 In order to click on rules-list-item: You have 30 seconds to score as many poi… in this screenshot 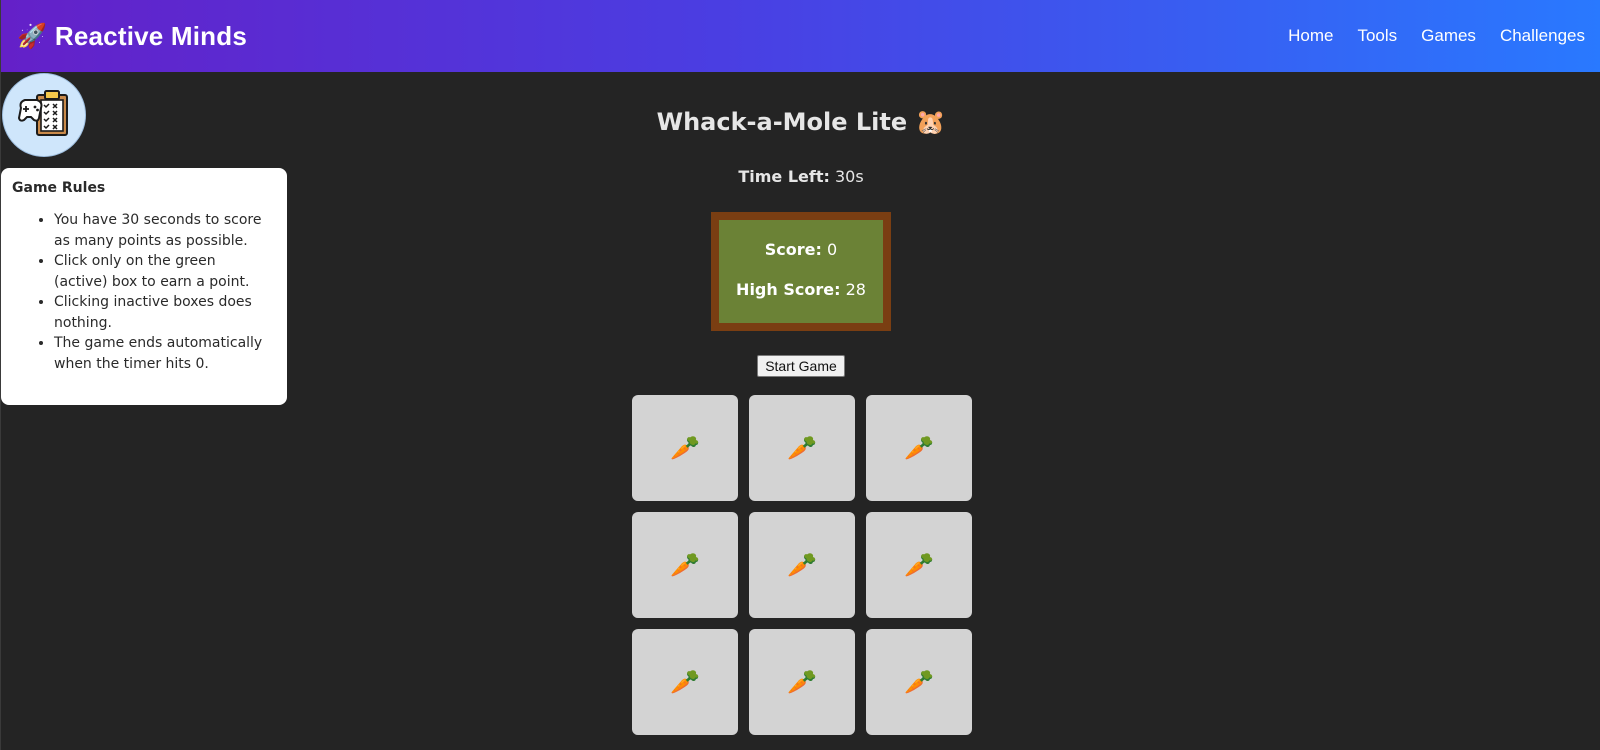, I will do `click(163, 230)`.